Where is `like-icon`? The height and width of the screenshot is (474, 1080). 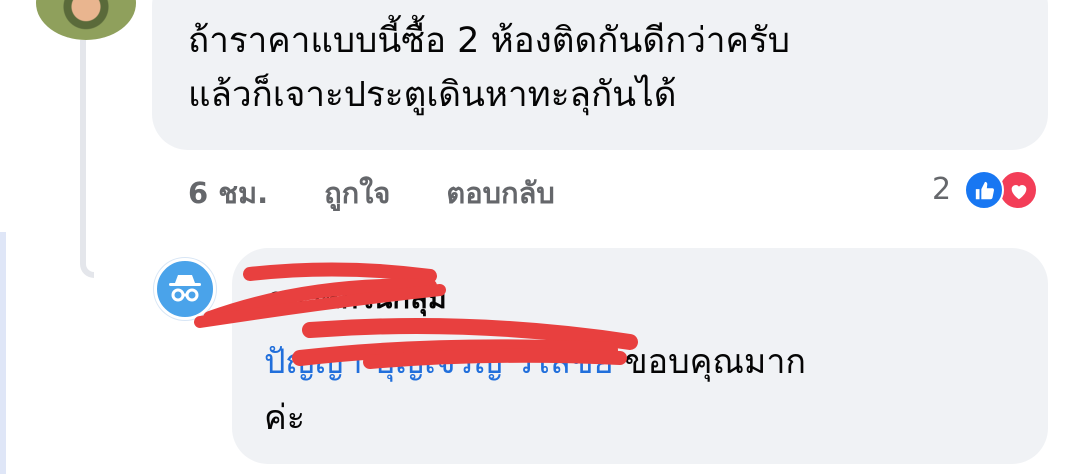 like-icon is located at coordinates (984, 190).